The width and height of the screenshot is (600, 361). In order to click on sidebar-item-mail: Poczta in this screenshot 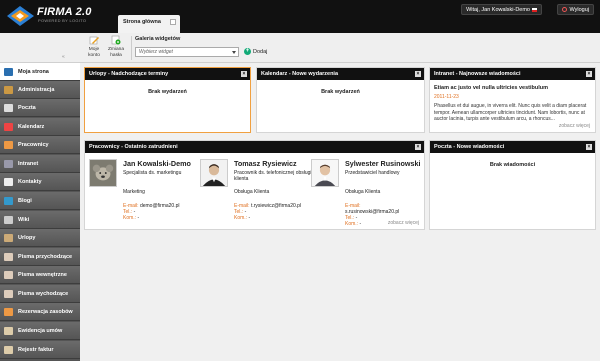, I will do `click(40, 108)`.